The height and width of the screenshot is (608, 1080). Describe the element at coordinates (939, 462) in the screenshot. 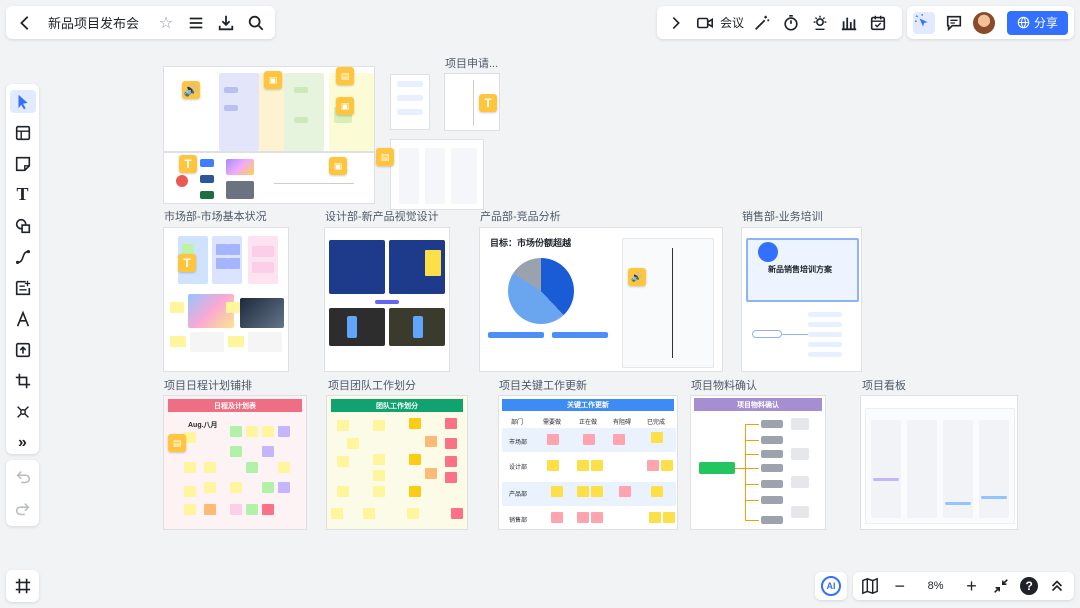

I see `kanban-frame` at that location.